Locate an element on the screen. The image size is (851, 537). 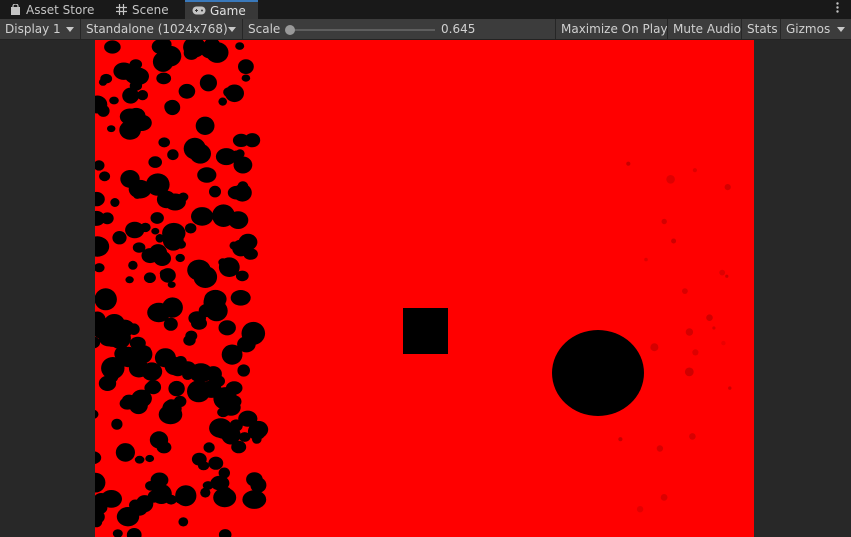
maximize-label: Maximize On Play is located at coordinates (614, 29).